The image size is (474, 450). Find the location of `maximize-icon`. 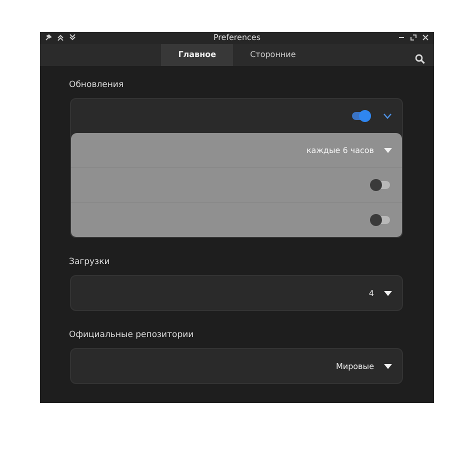

maximize-icon is located at coordinates (413, 38).